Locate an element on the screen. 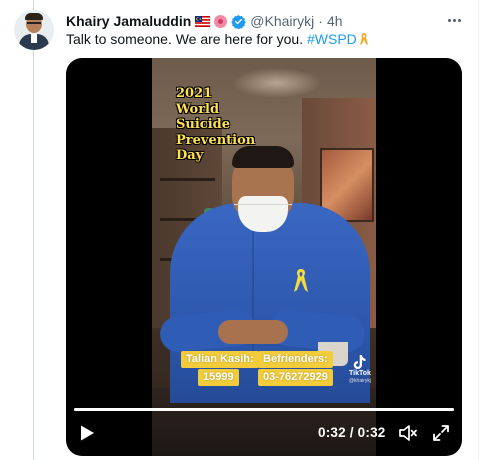  video-overlay-title: 2021 World Suicide Prevention Day is located at coordinates (215, 125).